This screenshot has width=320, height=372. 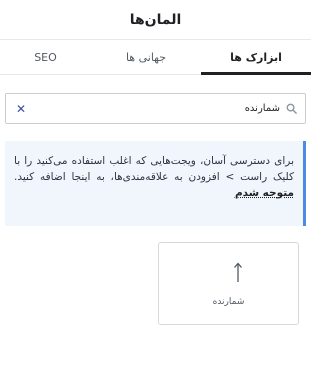 I want to click on search-input, so click(x=154, y=108).